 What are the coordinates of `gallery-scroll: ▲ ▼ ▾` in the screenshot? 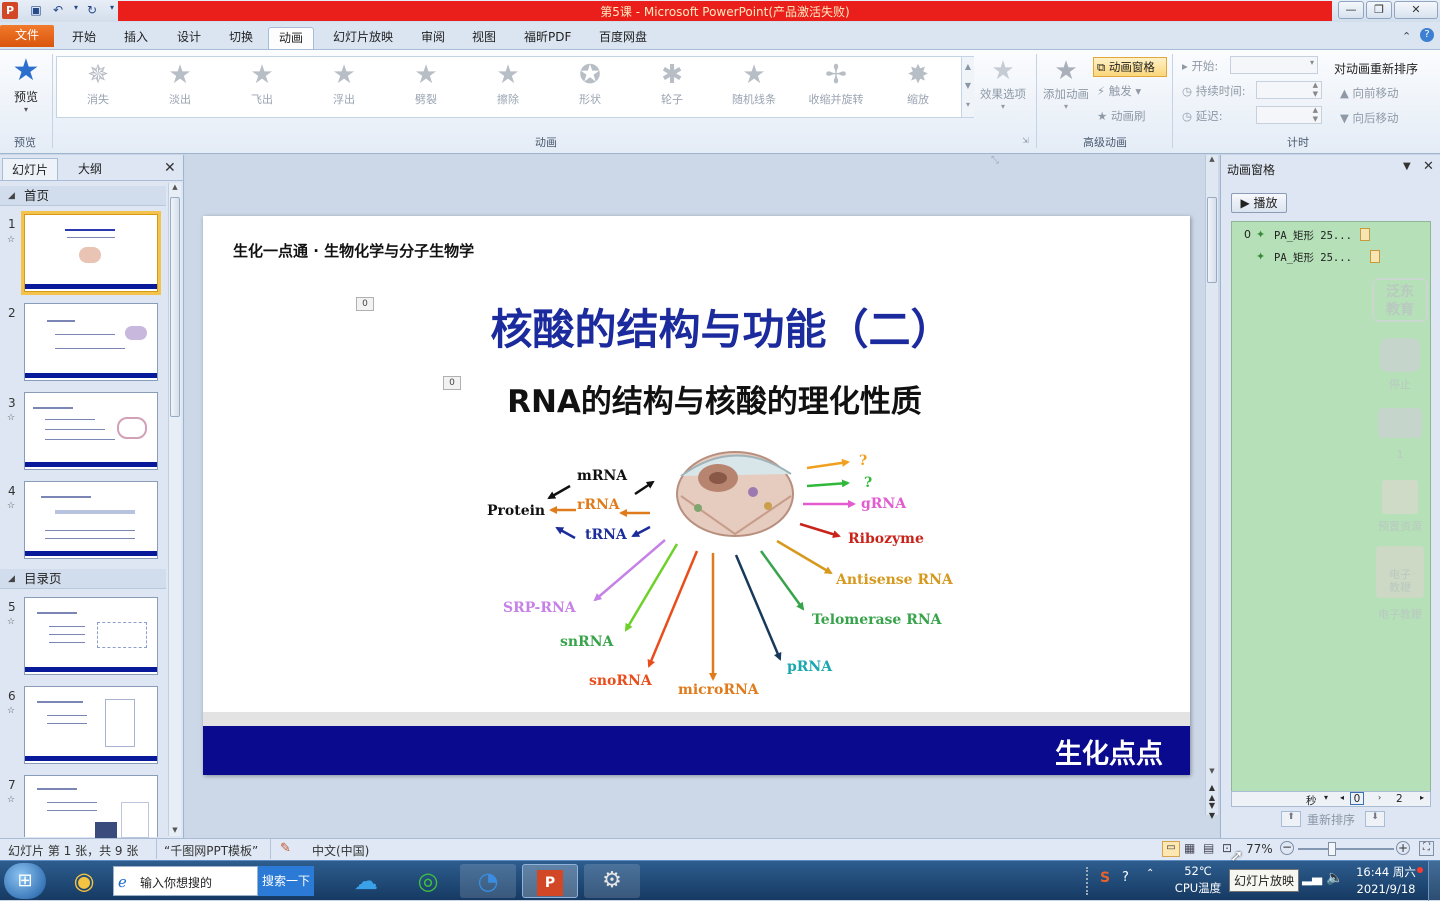 It's located at (967, 87).